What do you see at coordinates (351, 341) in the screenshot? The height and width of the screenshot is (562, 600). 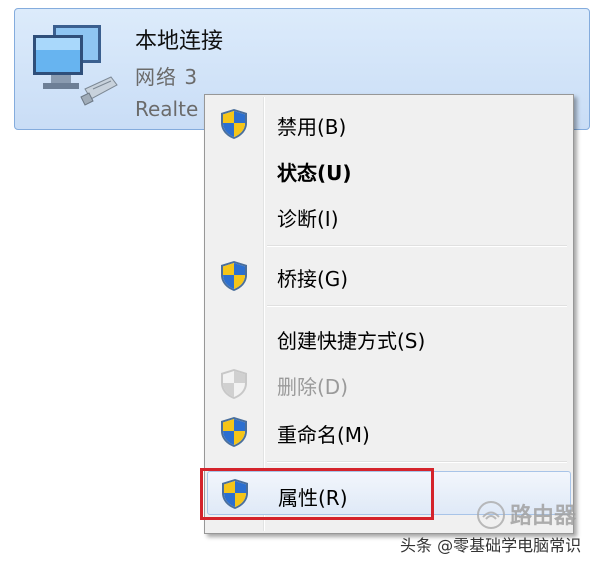 I see `menu-item-label: 创建快捷方式(S)` at bounding box center [351, 341].